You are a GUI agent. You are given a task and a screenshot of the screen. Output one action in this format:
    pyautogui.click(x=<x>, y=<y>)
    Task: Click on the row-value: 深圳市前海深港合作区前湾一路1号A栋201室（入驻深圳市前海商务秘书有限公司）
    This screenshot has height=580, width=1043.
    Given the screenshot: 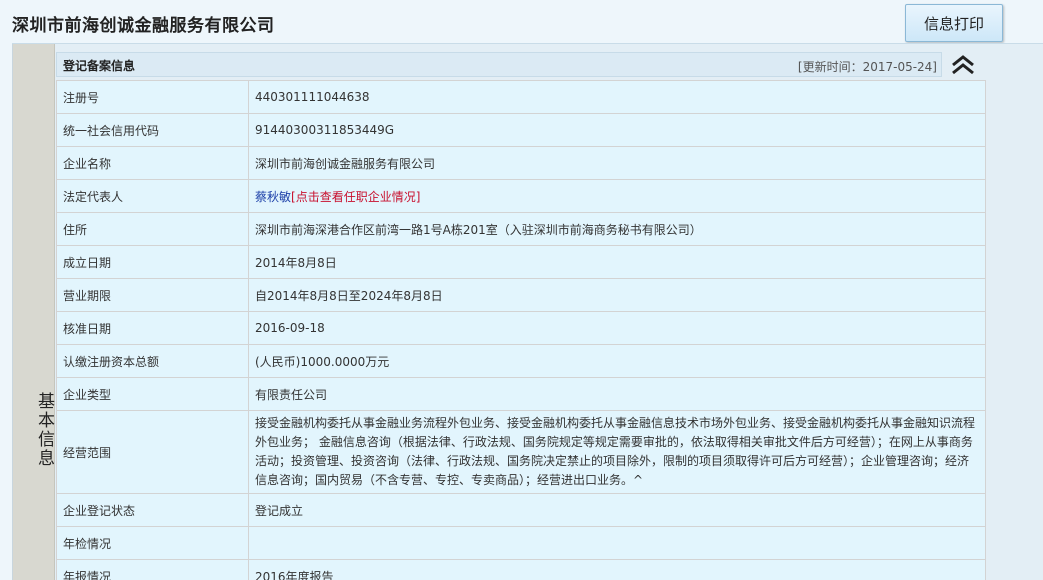 What is the action you would take?
    pyautogui.click(x=617, y=229)
    